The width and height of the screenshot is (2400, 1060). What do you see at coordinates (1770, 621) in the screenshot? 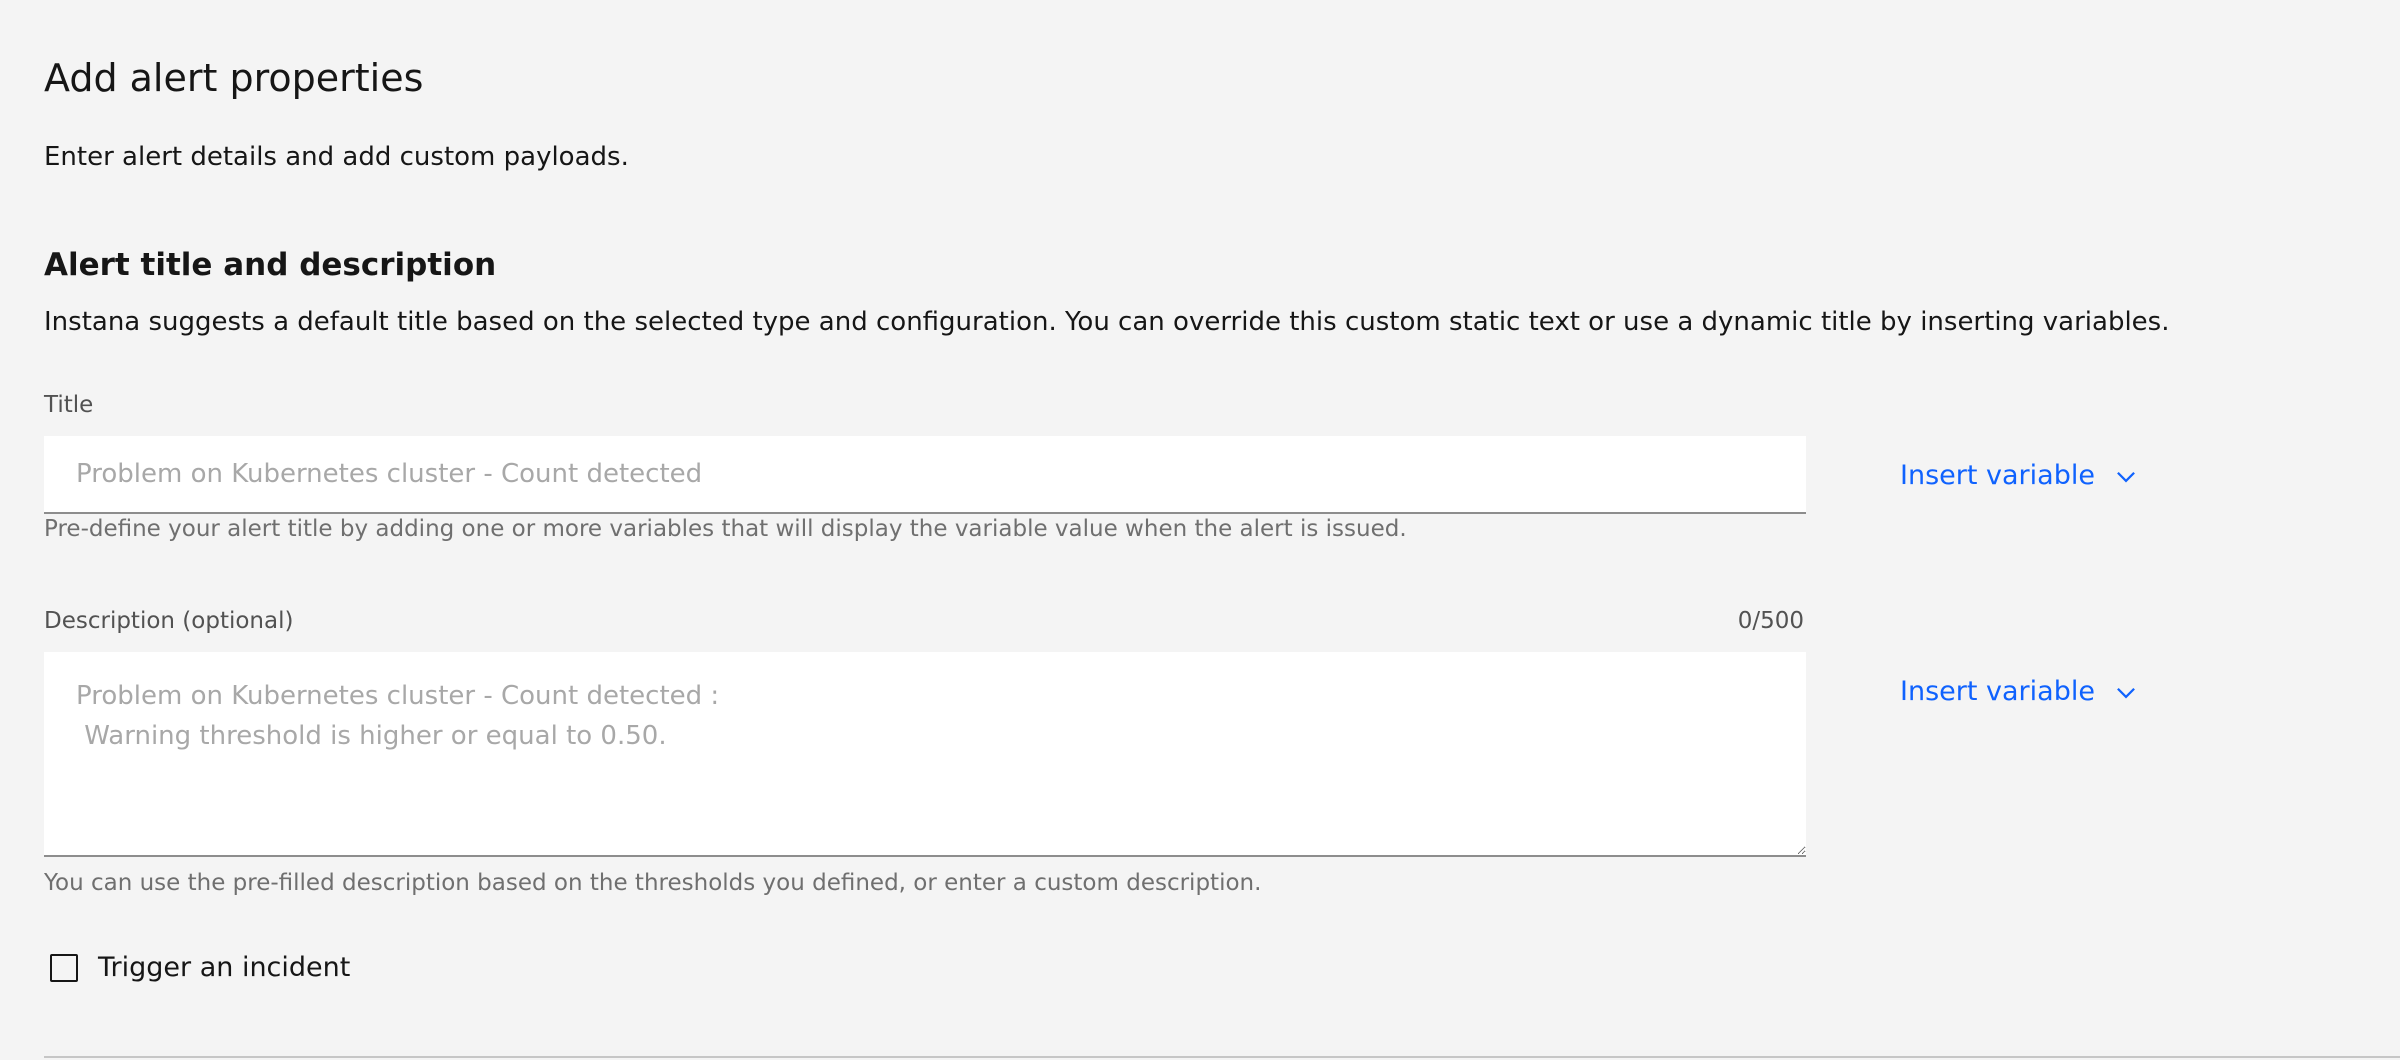
I see `description-char-counter: 0/500` at bounding box center [1770, 621].